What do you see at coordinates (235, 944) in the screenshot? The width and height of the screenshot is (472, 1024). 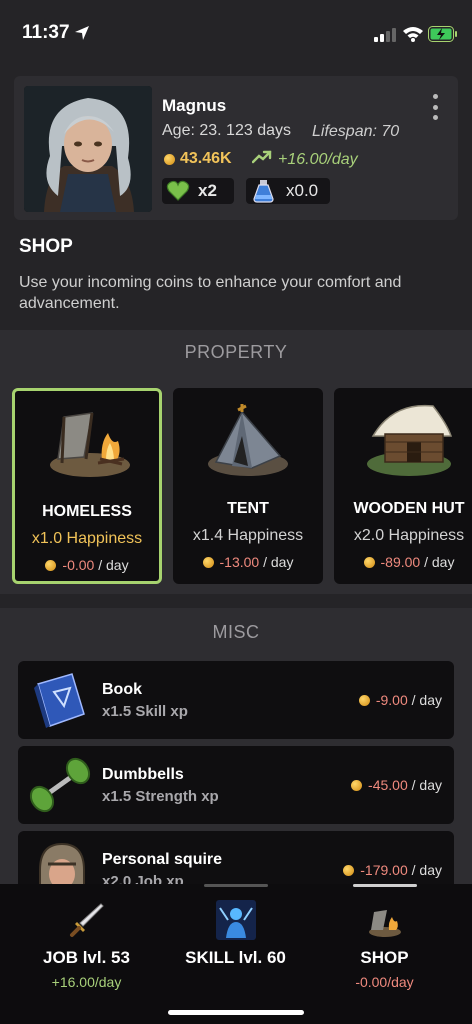 I see `tab-skill: SKILL lvl. 60` at bounding box center [235, 944].